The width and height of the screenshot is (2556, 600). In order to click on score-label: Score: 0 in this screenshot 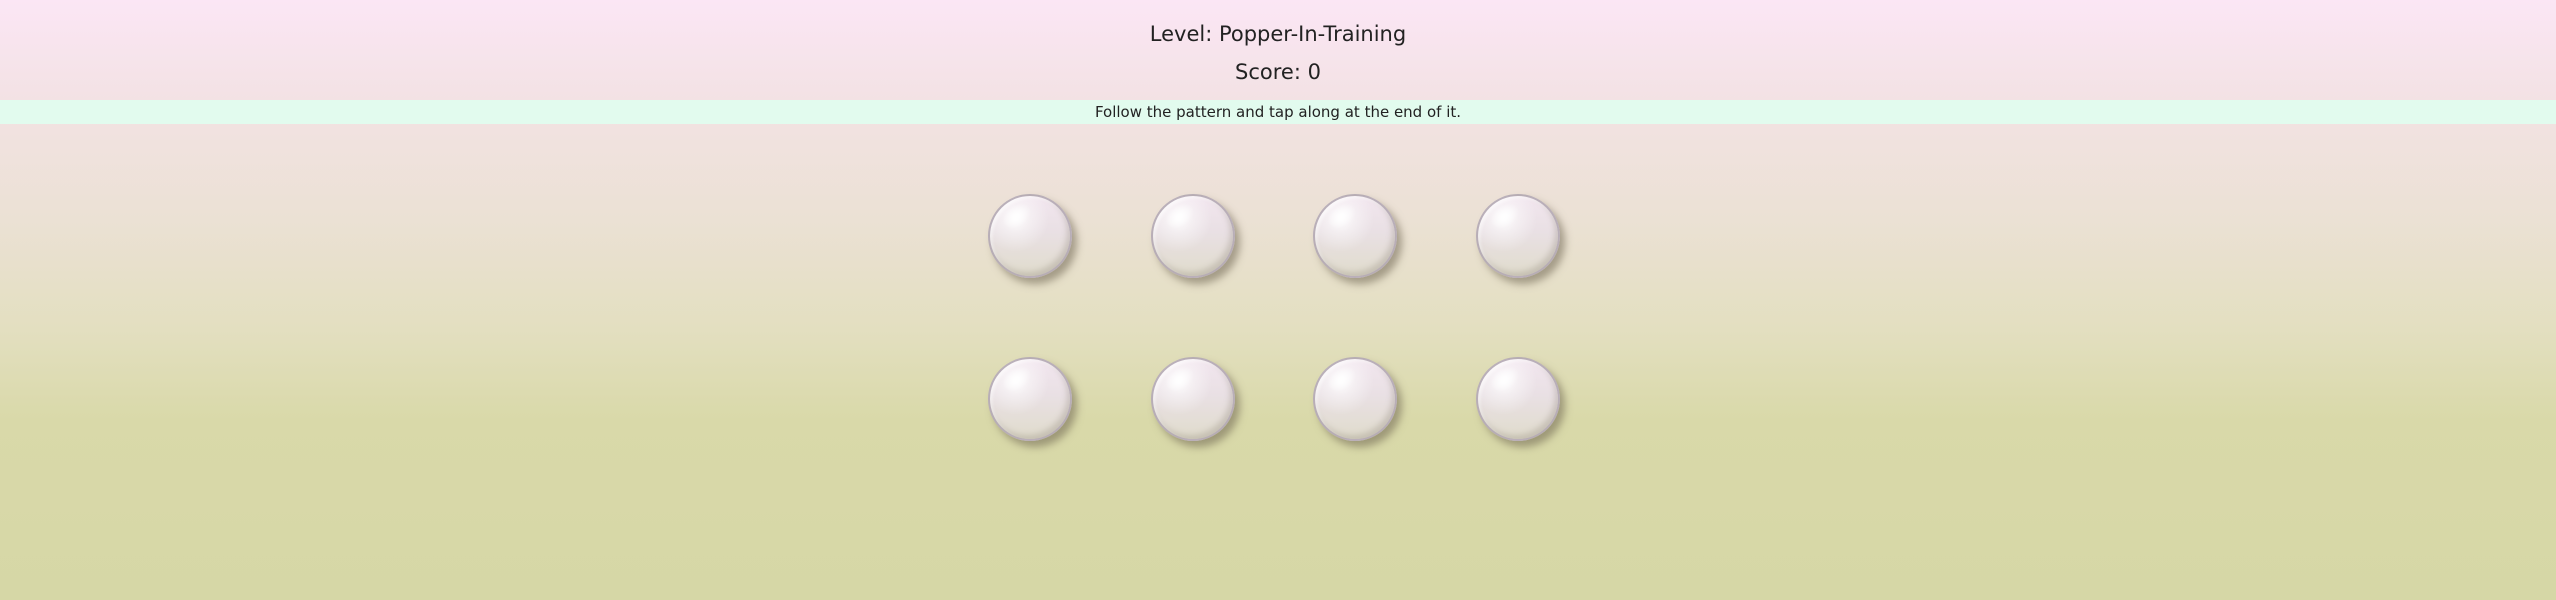, I will do `click(1278, 72)`.